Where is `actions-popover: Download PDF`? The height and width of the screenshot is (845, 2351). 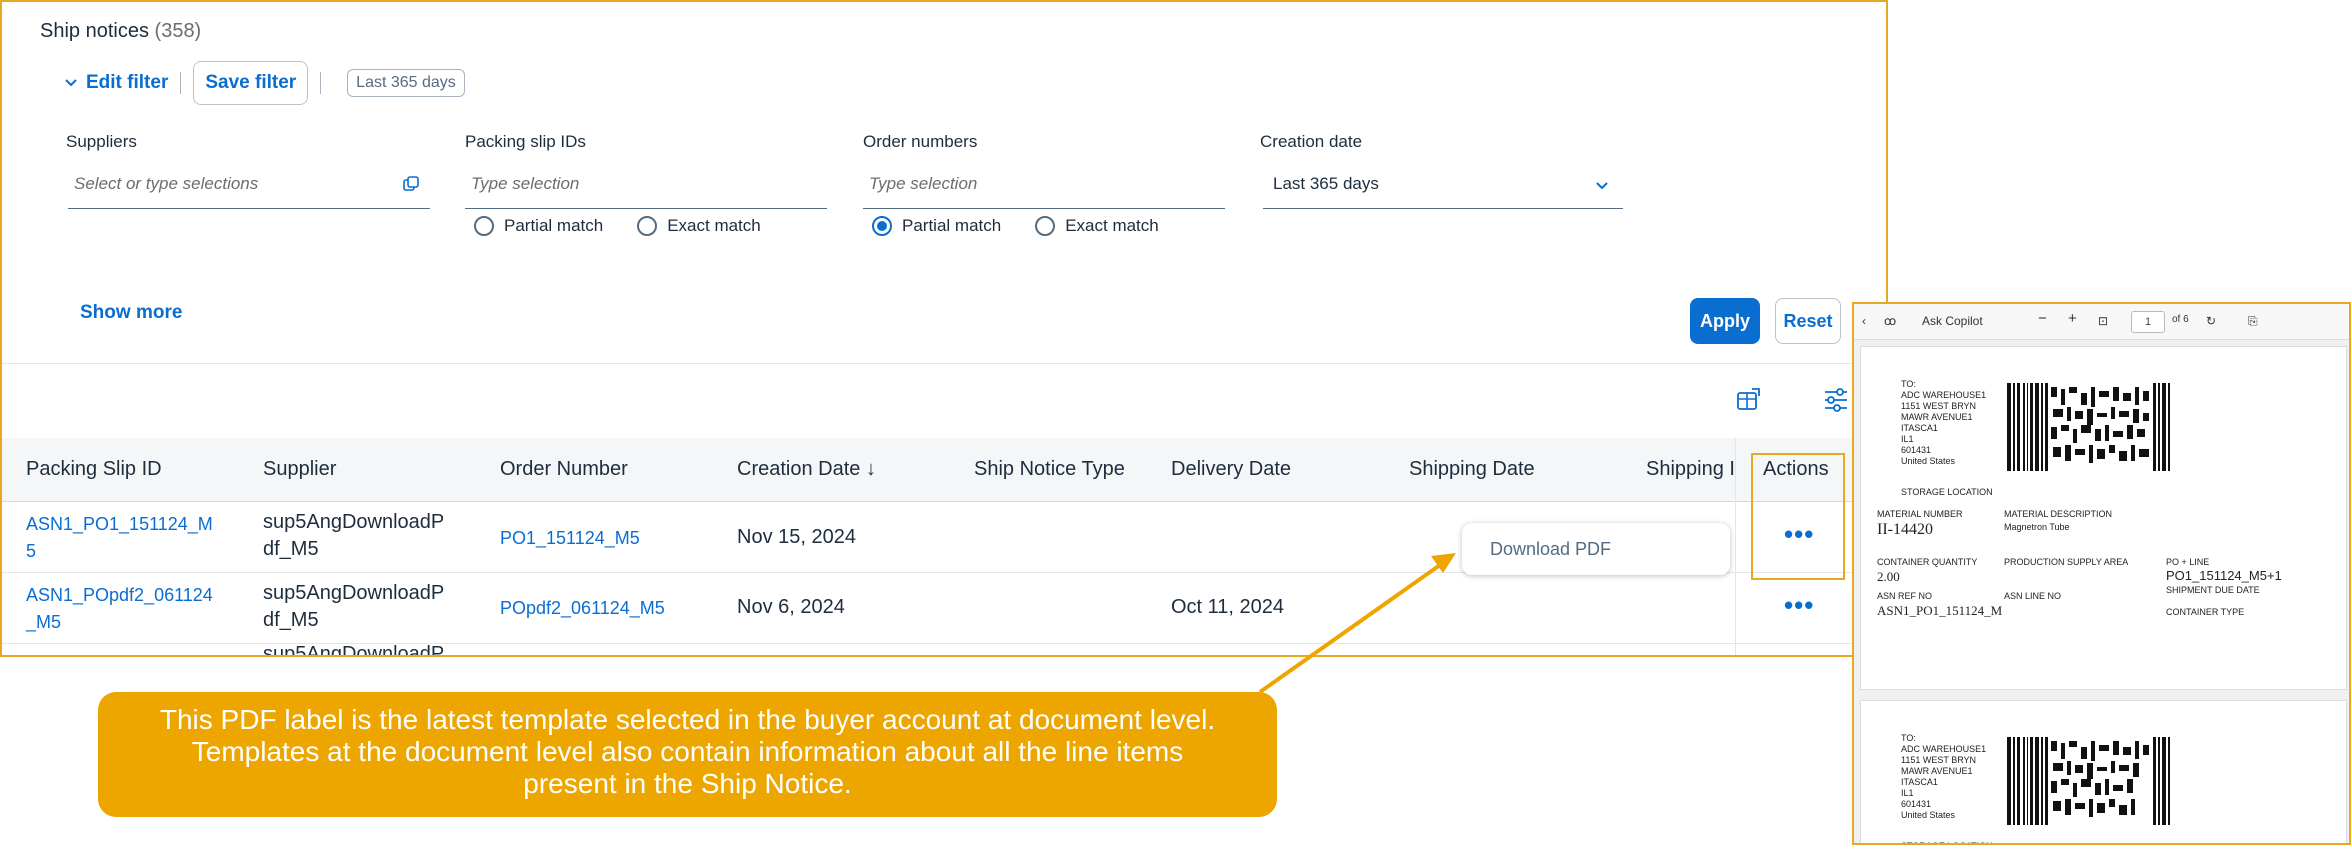
actions-popover: Download PDF is located at coordinates (1596, 549).